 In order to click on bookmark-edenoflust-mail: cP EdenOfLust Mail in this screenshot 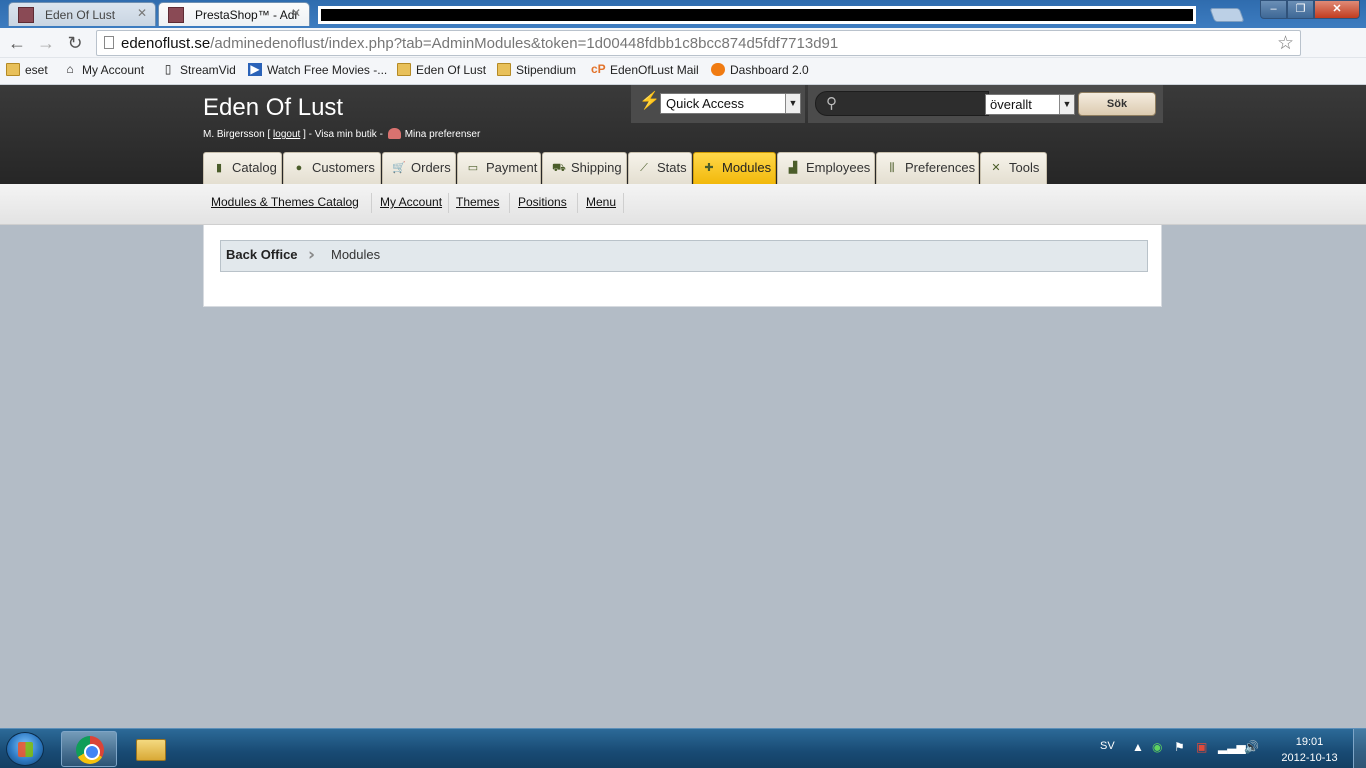, I will do `click(645, 70)`.